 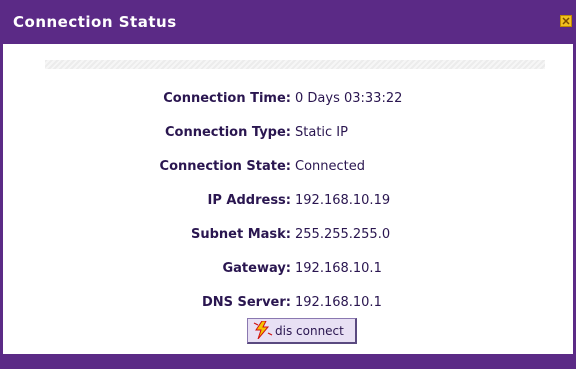 I want to click on row-subnet-mask: Subnet Mask: 255.255.255.0, so click(x=288, y=235).